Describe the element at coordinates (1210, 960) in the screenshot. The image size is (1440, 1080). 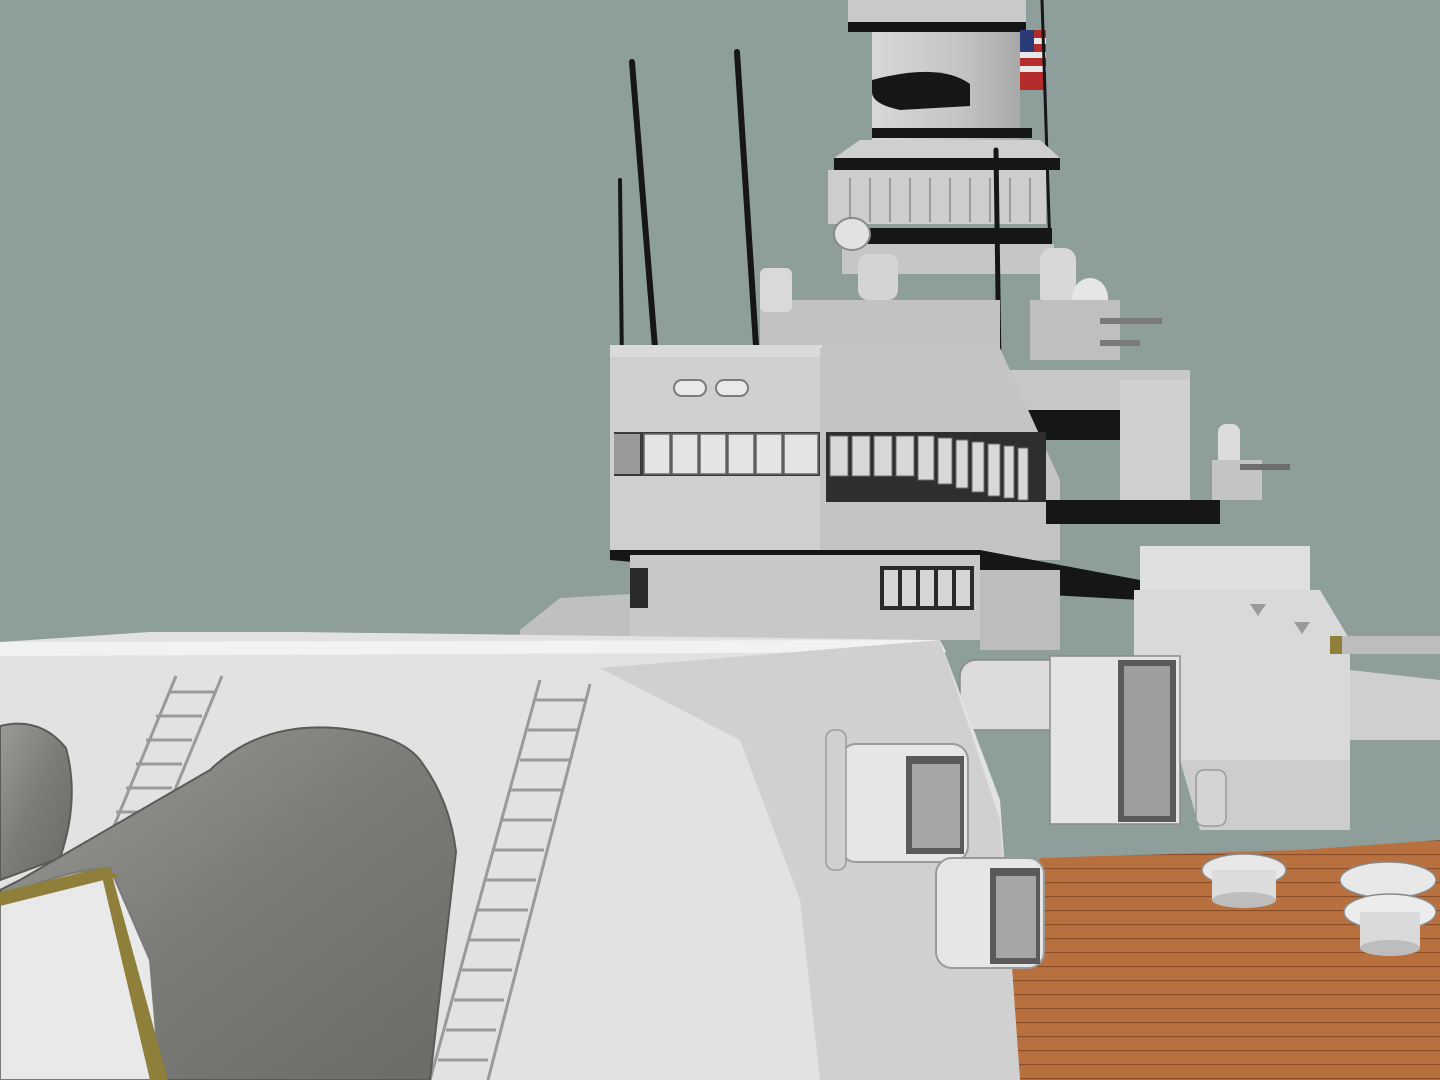
I see `teak-deck` at that location.